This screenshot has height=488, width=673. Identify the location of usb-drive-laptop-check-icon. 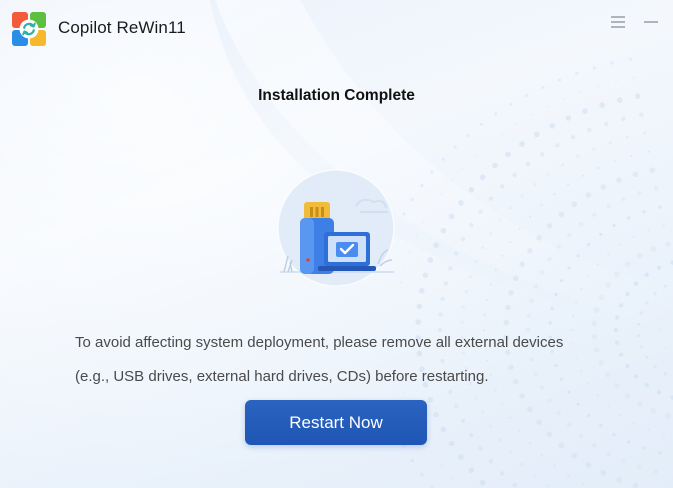
(336, 227).